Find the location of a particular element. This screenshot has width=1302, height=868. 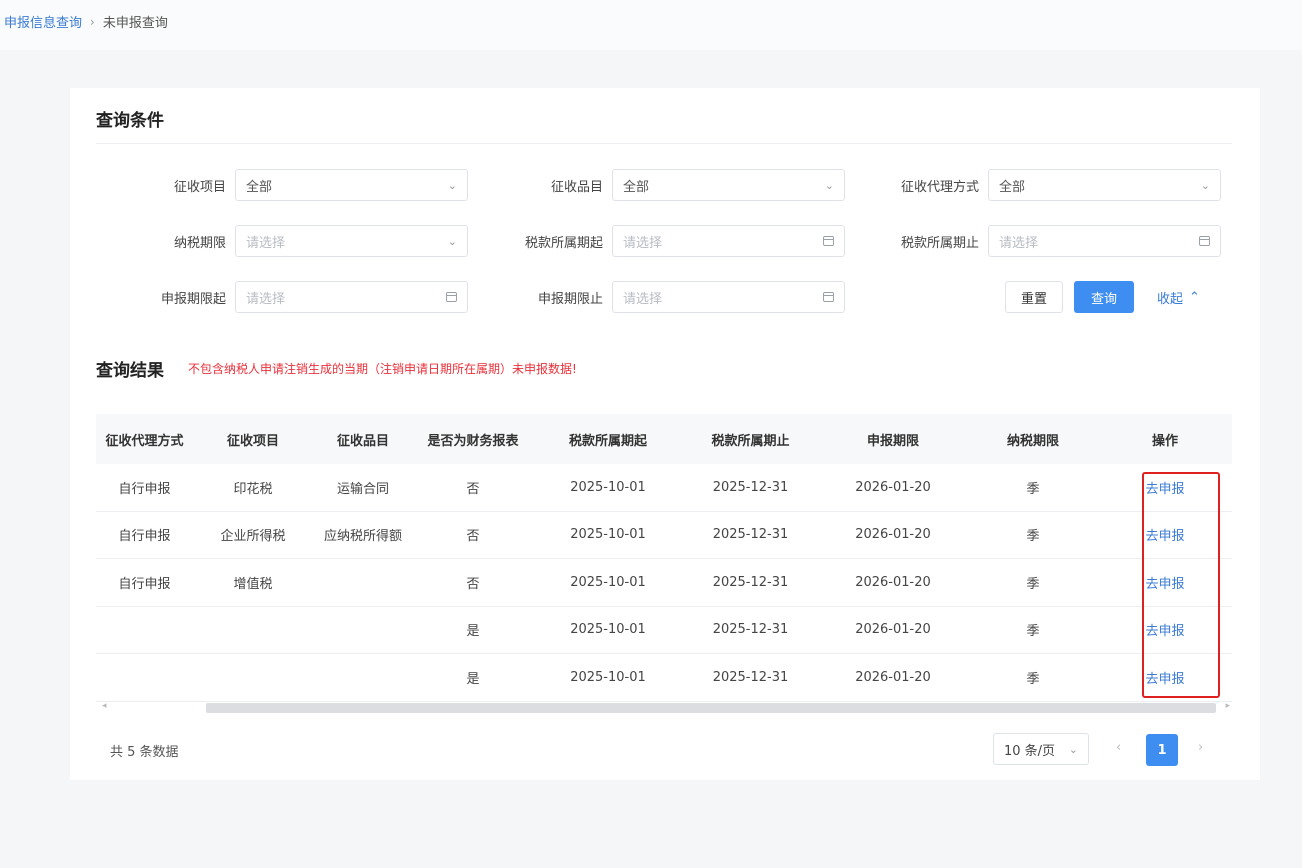

table-cell: 企业所得税 is located at coordinates (253, 537).